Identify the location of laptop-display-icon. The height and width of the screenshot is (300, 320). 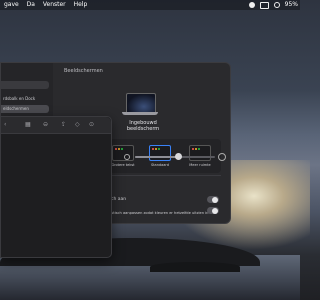
(140, 105).